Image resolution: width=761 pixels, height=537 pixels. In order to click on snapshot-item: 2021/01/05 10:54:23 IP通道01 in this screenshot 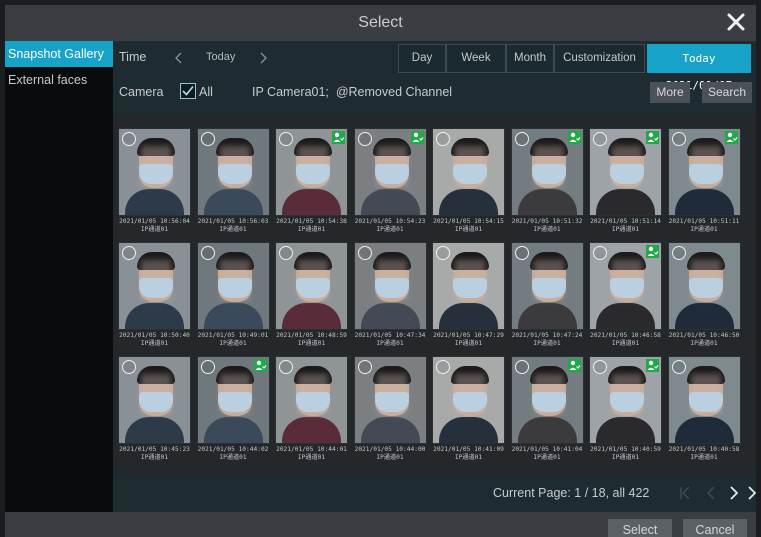, I will do `click(390, 181)`.